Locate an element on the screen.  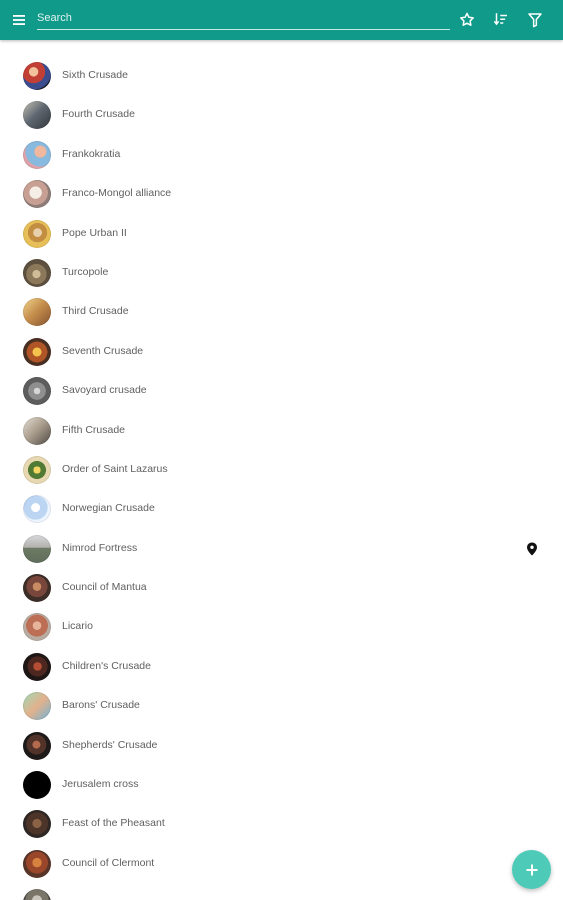
search-bar is located at coordinates (243, 18).